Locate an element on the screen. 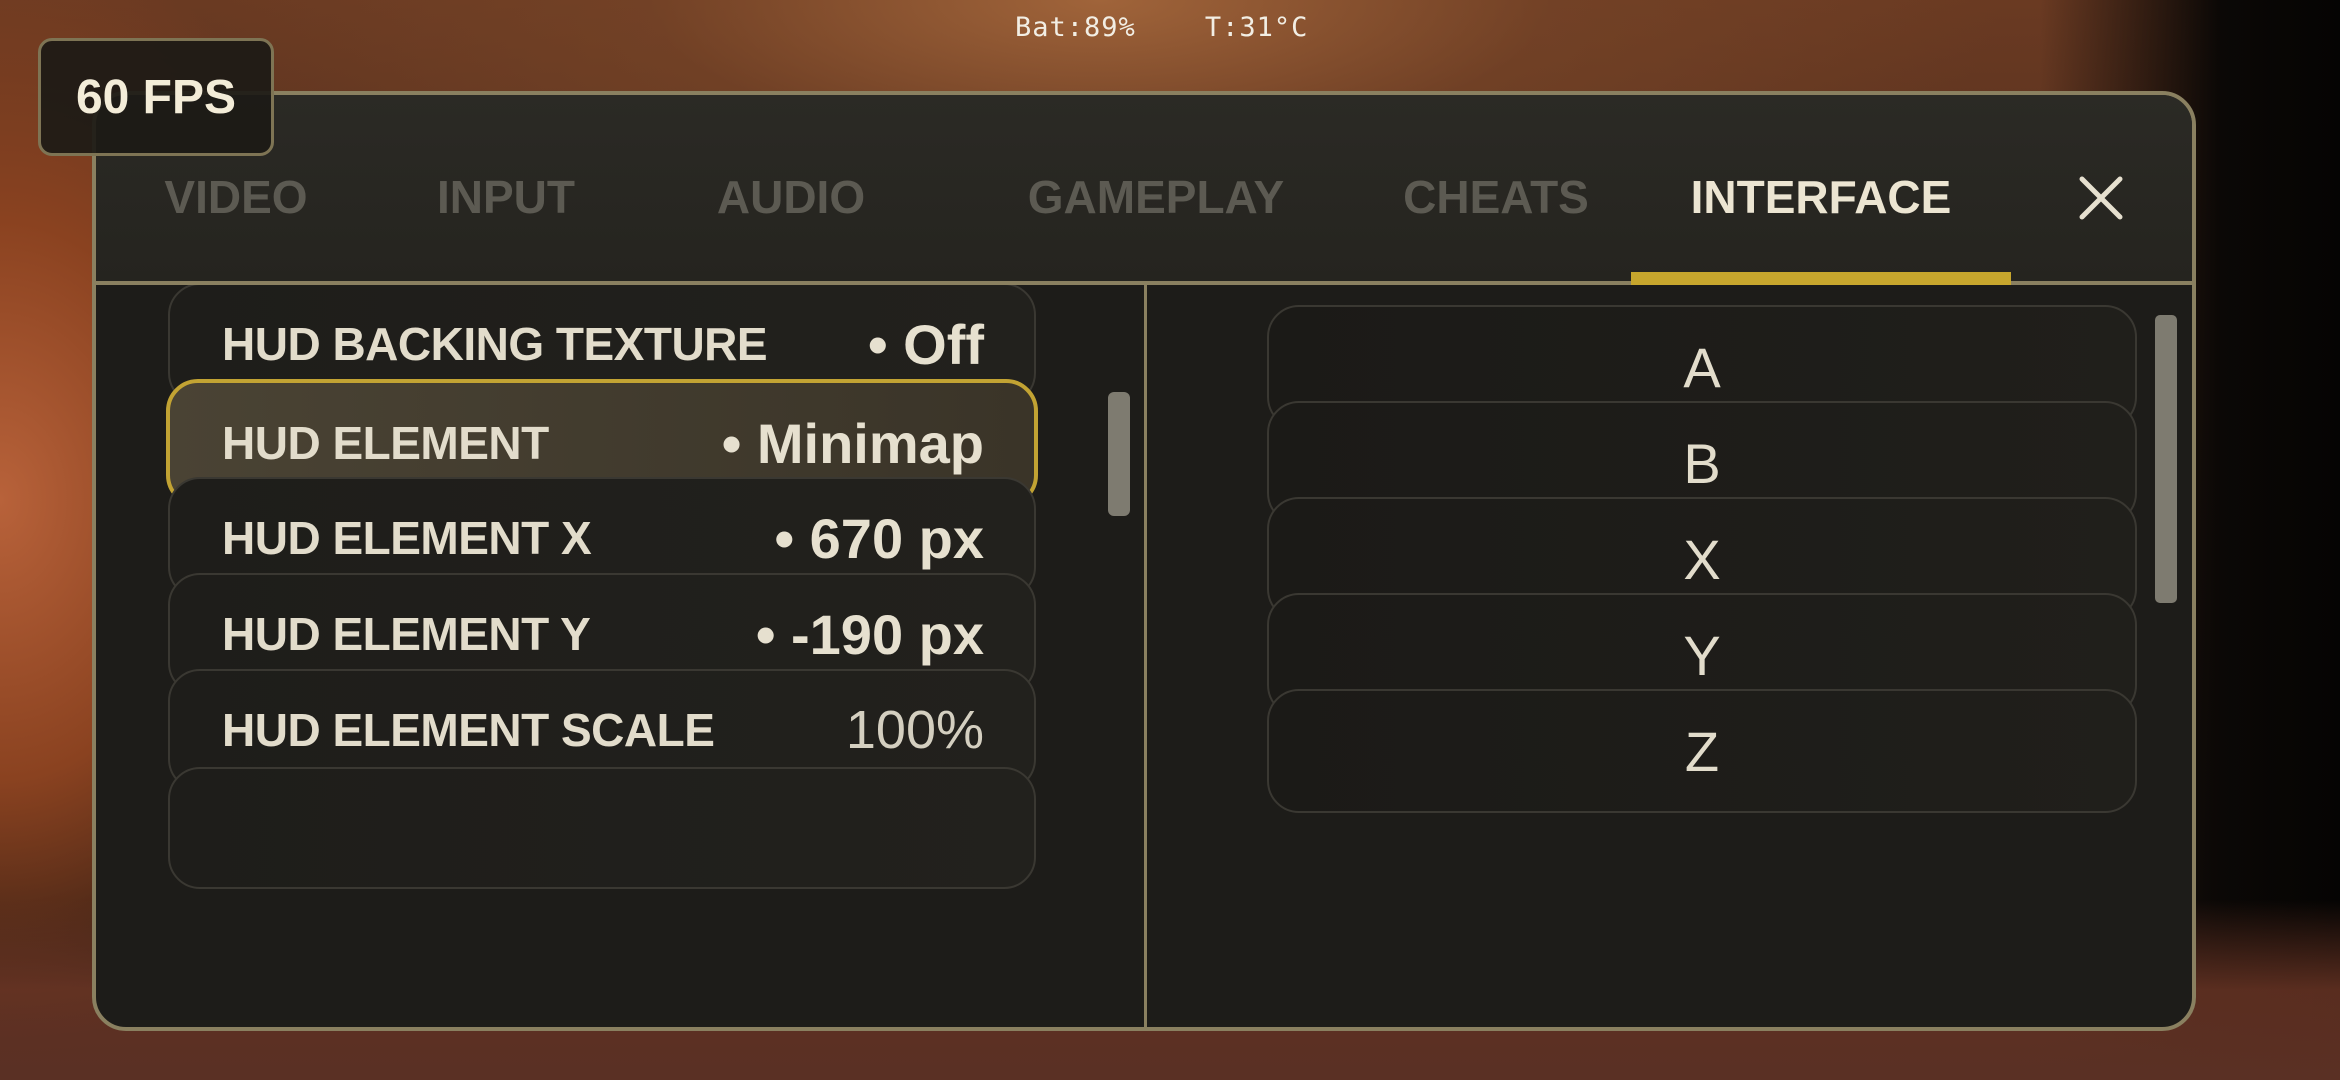 The height and width of the screenshot is (1080, 2340). fps-counter: 60 FPS is located at coordinates (156, 97).